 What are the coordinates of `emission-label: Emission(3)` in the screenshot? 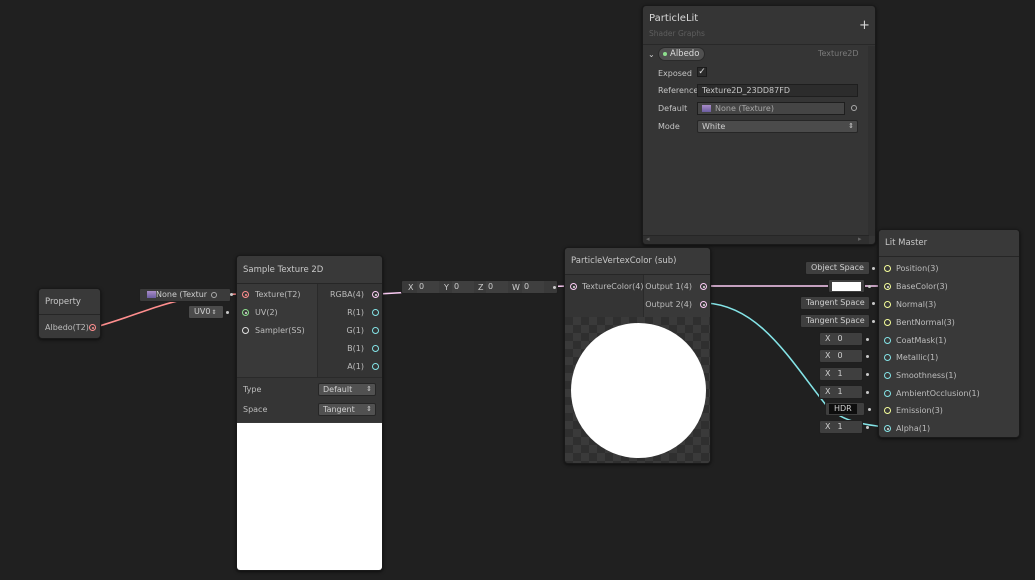 It's located at (919, 410).